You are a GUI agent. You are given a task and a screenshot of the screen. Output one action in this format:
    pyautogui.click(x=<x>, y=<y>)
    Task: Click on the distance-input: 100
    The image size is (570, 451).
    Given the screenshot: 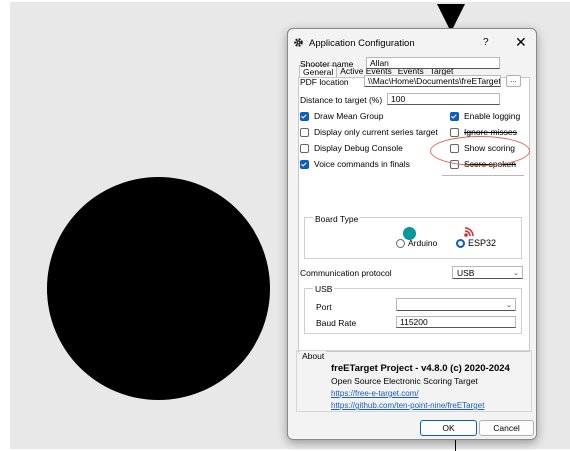 What is the action you would take?
    pyautogui.click(x=443, y=99)
    